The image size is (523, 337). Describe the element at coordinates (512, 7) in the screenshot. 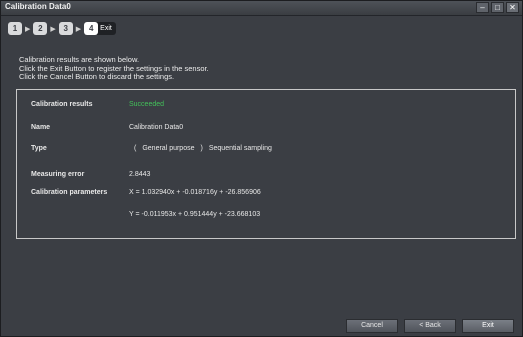

I see `close-icon: ✕` at that location.